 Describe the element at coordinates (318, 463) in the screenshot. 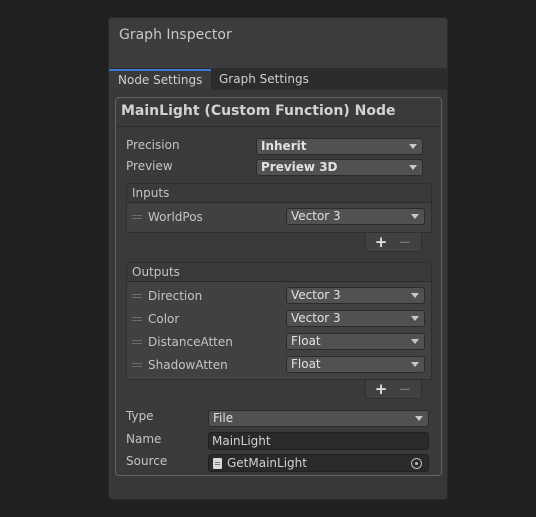

I see `source-object-field: GetMainLight` at that location.